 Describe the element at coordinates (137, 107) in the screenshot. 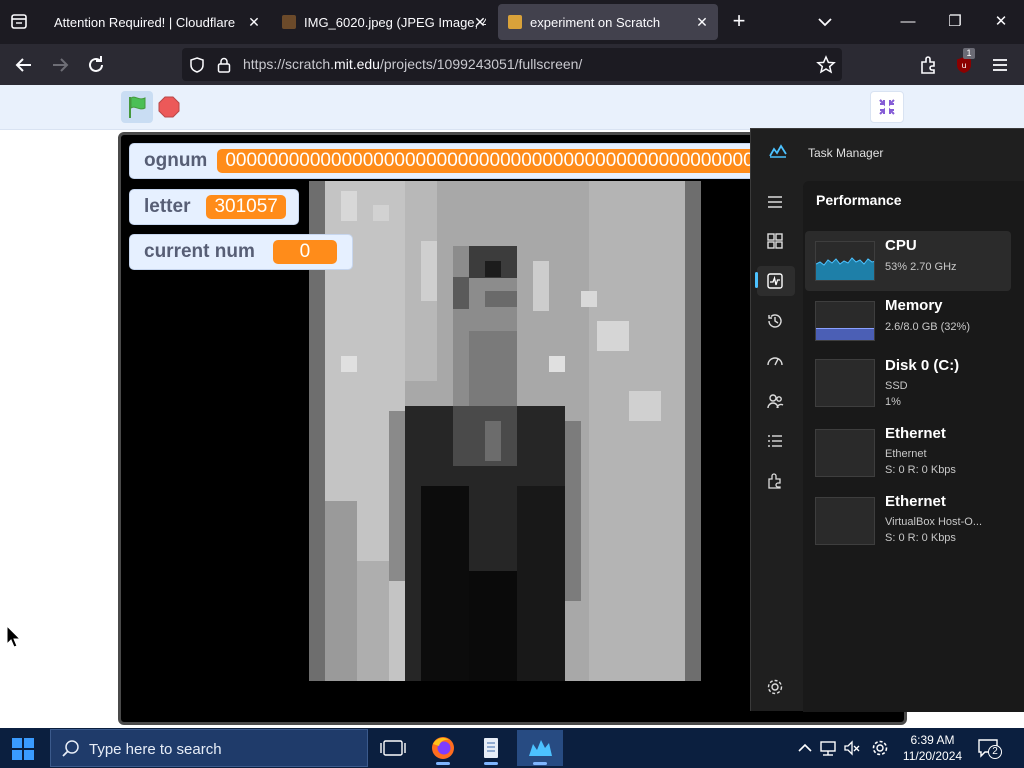

I see `green-flag-icon` at that location.